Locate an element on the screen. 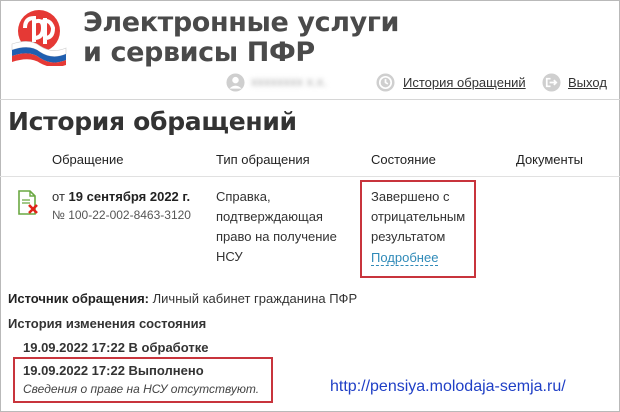 This screenshot has width=620, height=412. header-divider is located at coordinates (310, 99).